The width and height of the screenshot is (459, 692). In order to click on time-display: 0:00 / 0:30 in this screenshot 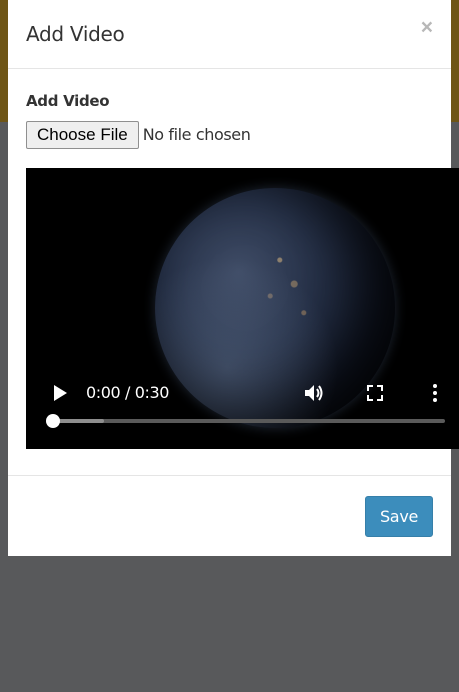, I will do `click(128, 392)`.